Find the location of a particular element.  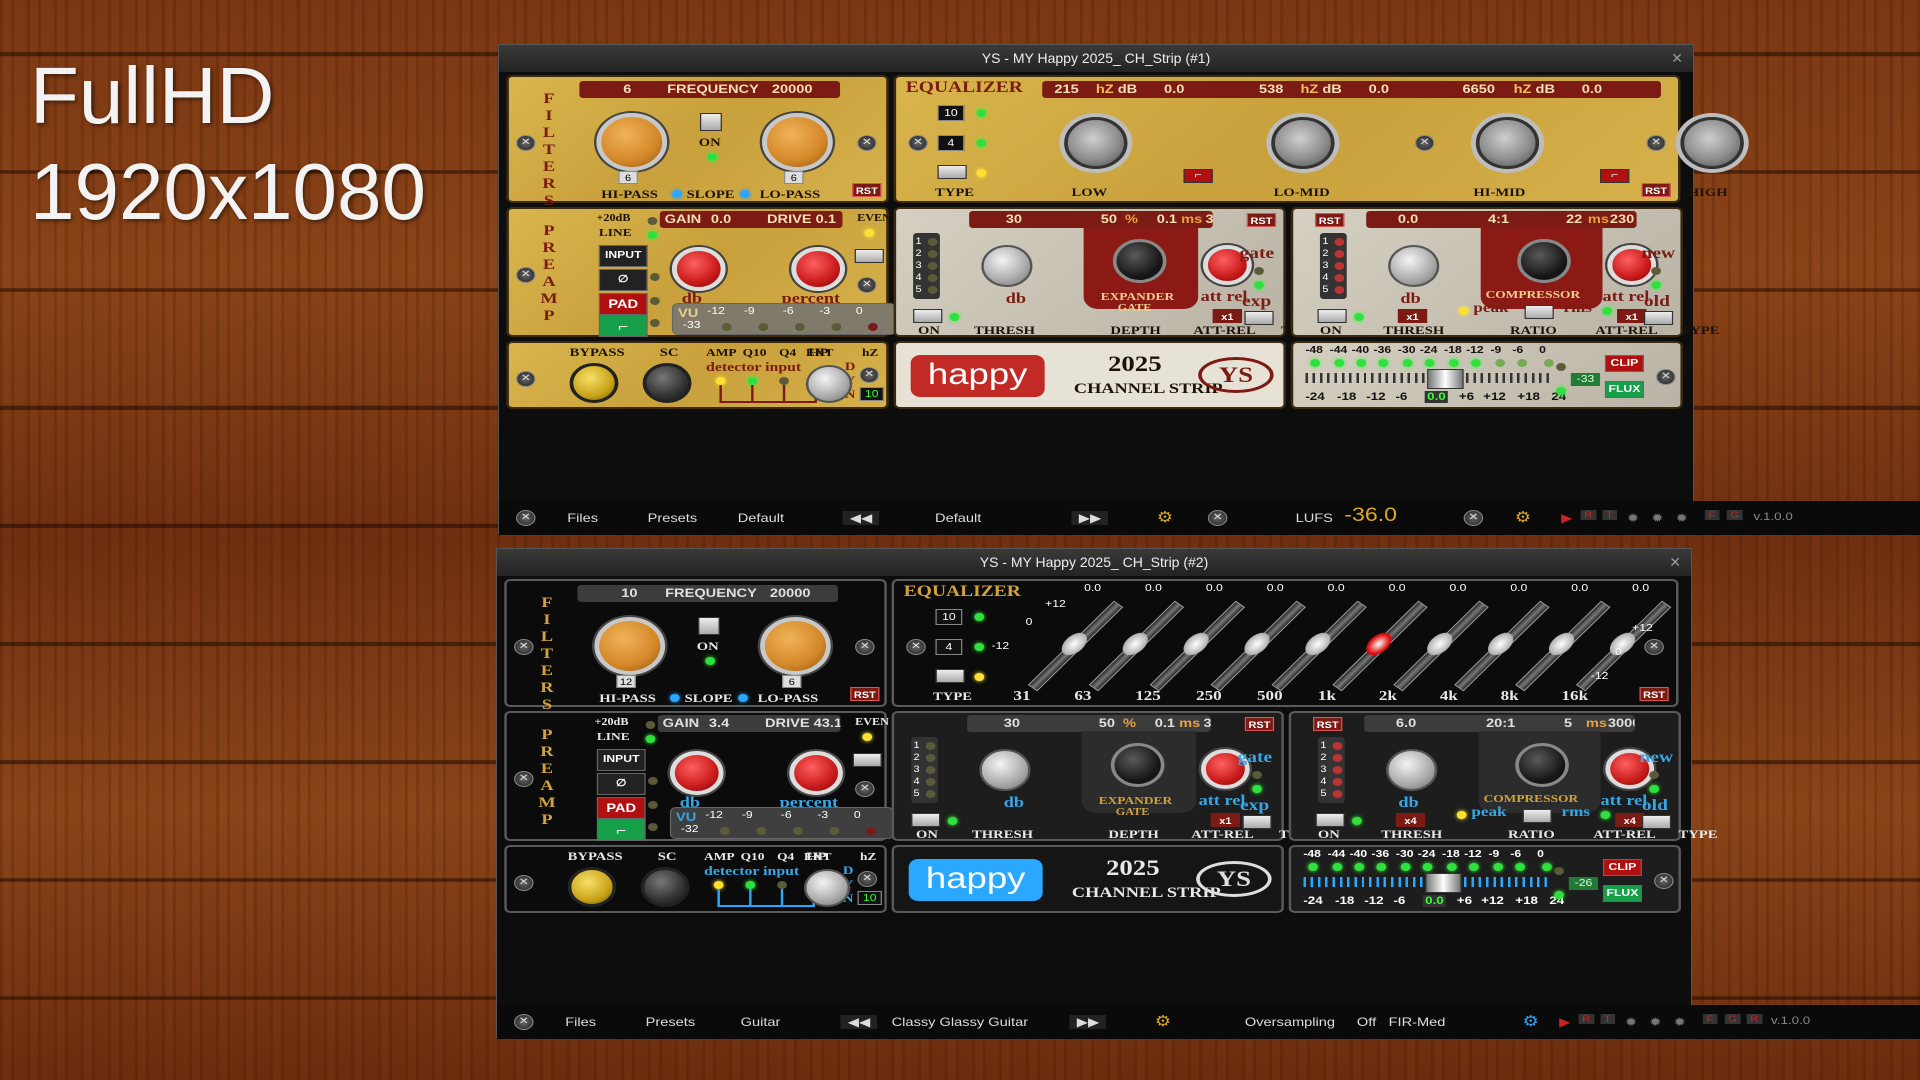

expander-channel-num: 1 is located at coordinates (919, 241).